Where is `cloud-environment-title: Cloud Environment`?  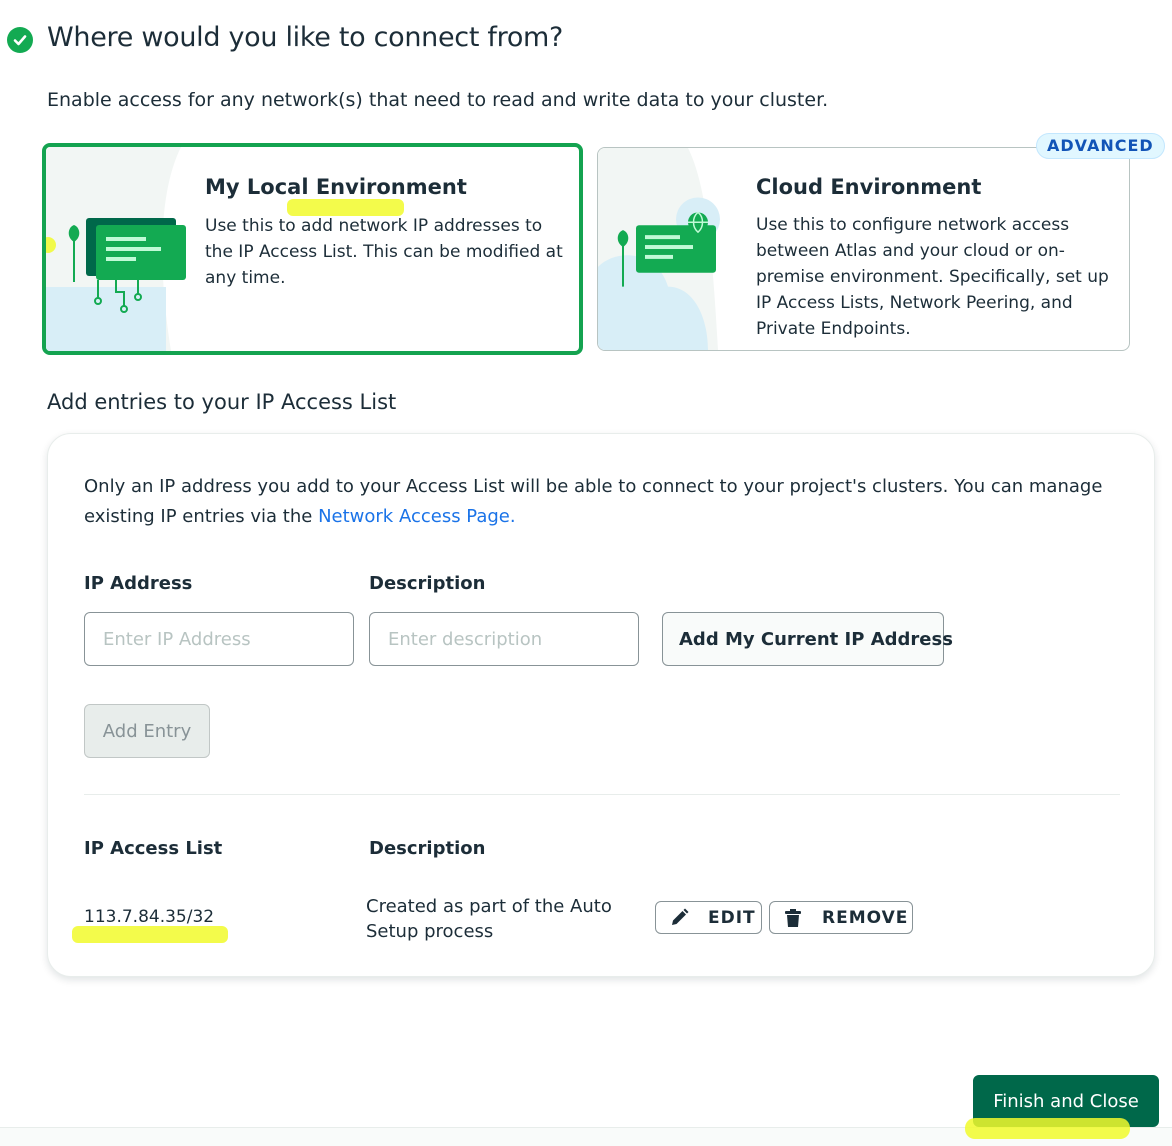
cloud-environment-title: Cloud Environment is located at coordinates (869, 187).